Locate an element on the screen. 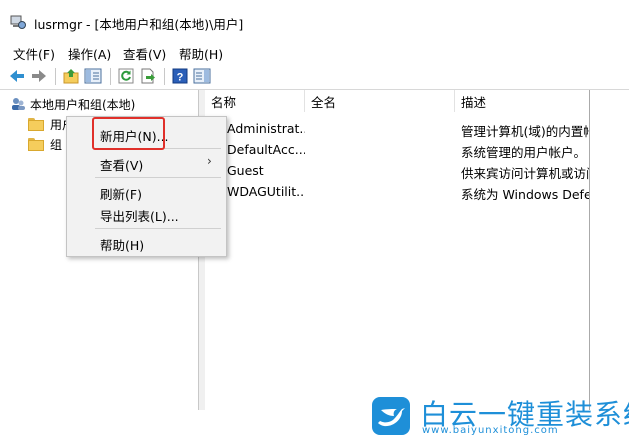 This screenshot has width=629, height=441. annotation-highlight-box is located at coordinates (128, 133).